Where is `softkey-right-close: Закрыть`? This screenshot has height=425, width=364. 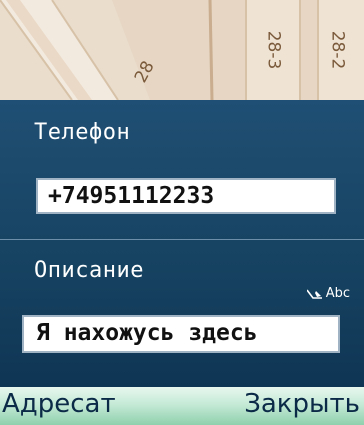
softkey-right-close: Закрыть is located at coordinates (302, 404).